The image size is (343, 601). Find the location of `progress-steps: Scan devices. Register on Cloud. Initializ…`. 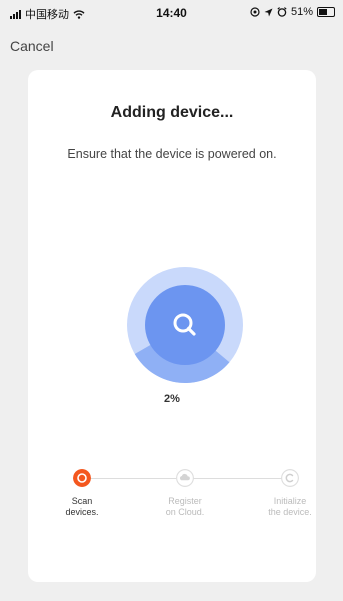

progress-steps: Scan devices. Register on Cloud. Initializ… is located at coordinates (172, 499).